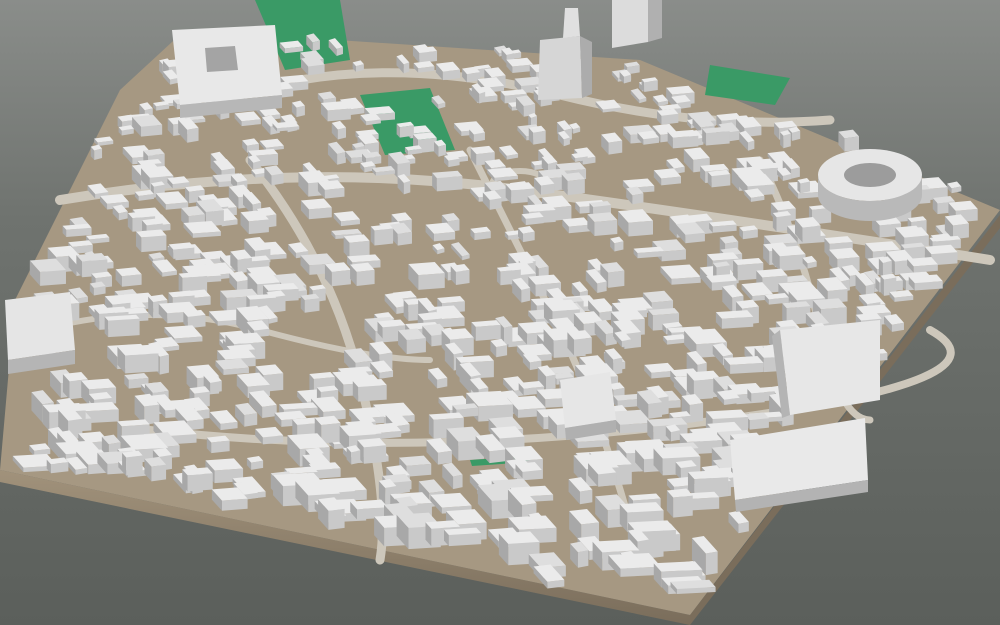  What do you see at coordinates (870, 185) in the screenshot?
I see `rotunda-building` at bounding box center [870, 185].